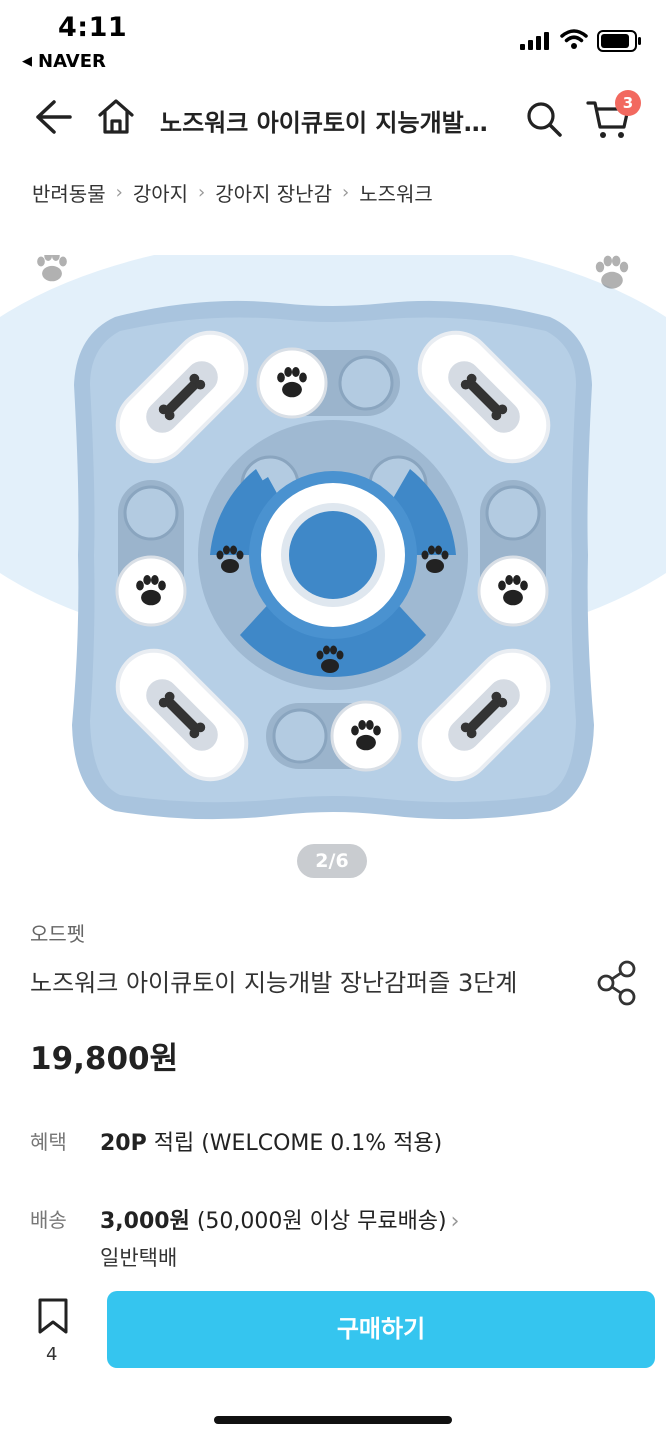 This screenshot has width=666, height=1440. Describe the element at coordinates (294, 1143) in the screenshot. I see `benefit-text: 적립 (WELCOME 0.1% 적용)` at that location.